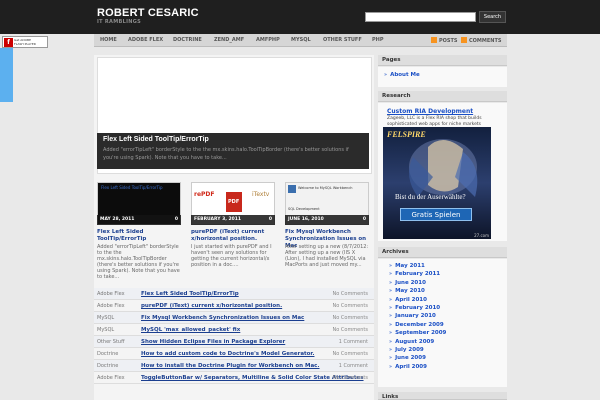 The width and height of the screenshot is (600, 400). What do you see at coordinates (444, 40) in the screenshot?
I see `posts-feed-link: POSTS` at bounding box center [444, 40].